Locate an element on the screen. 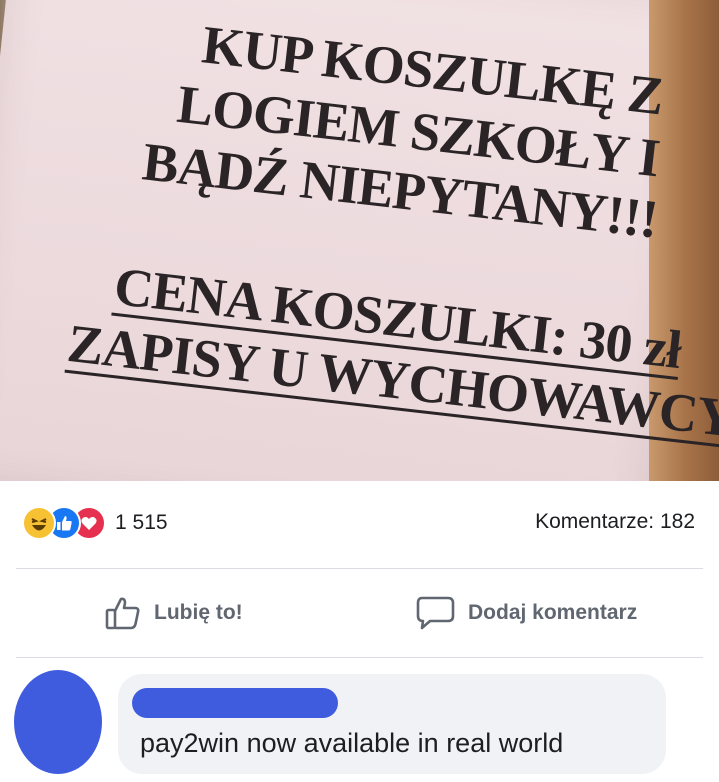  like-button: Lubię to! is located at coordinates (173, 613).